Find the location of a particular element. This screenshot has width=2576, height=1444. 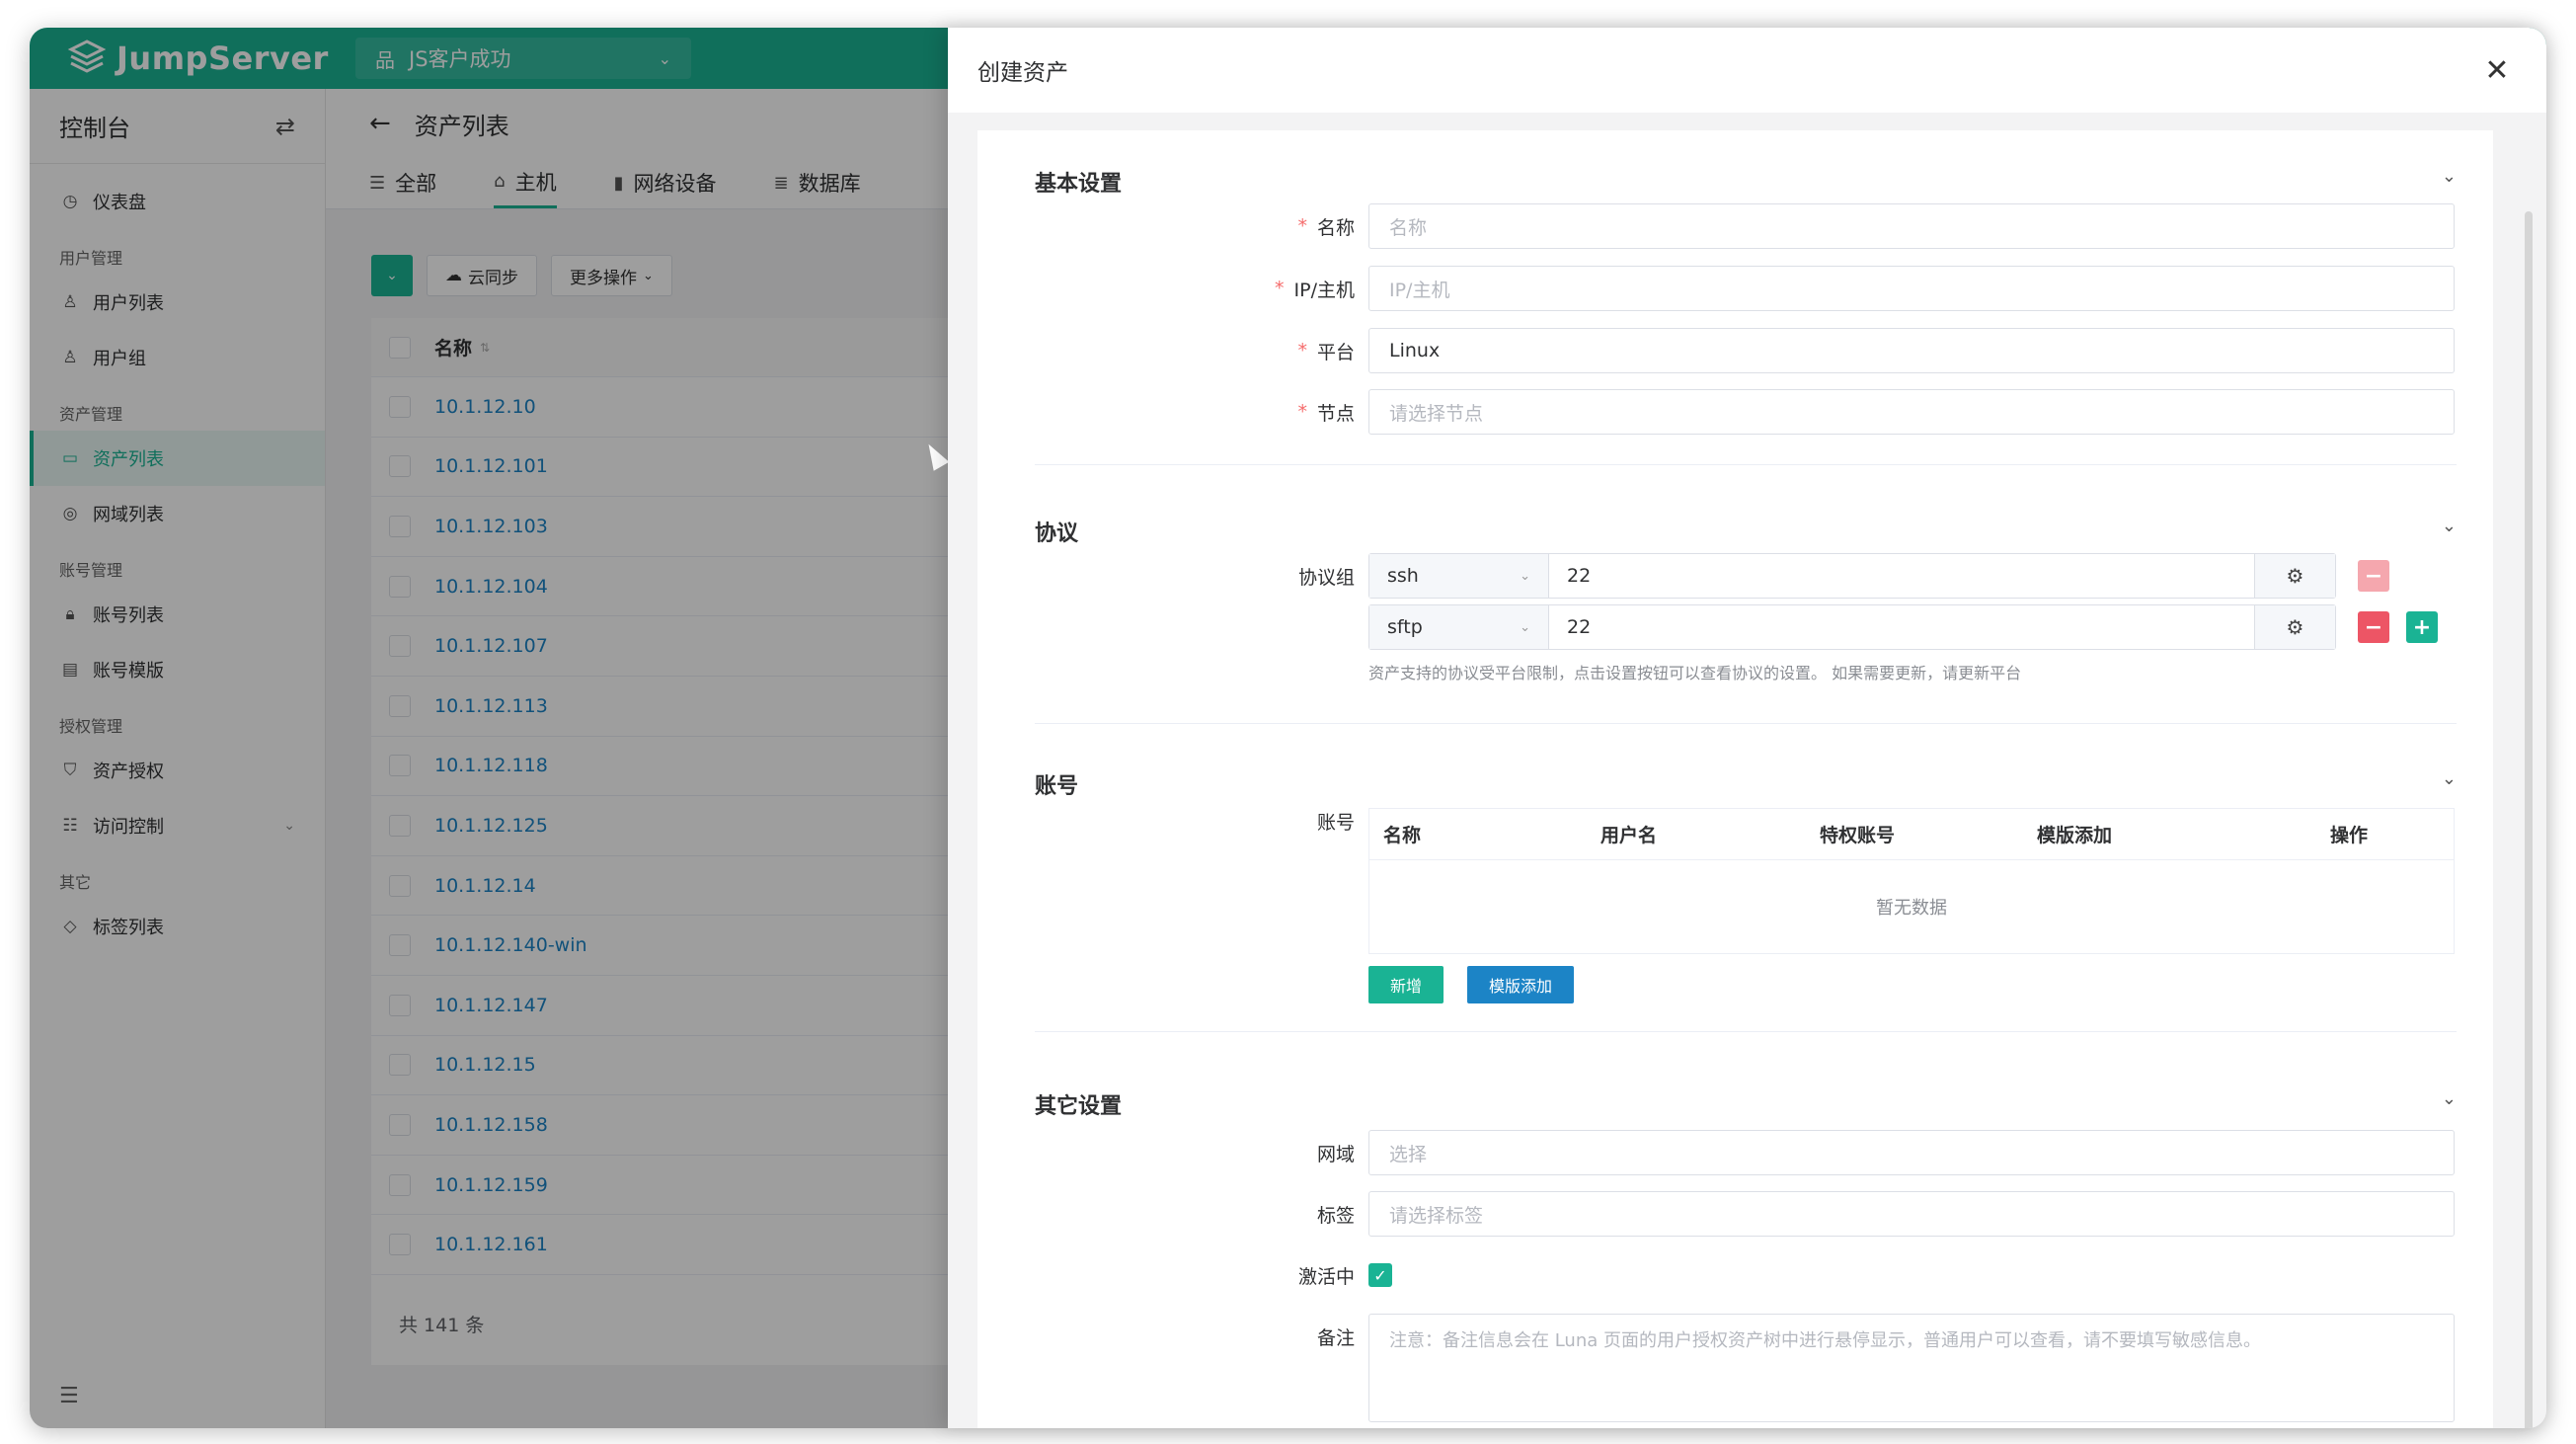

other-settings-section: 其它设置 ⌄ is located at coordinates (1746, 1104).